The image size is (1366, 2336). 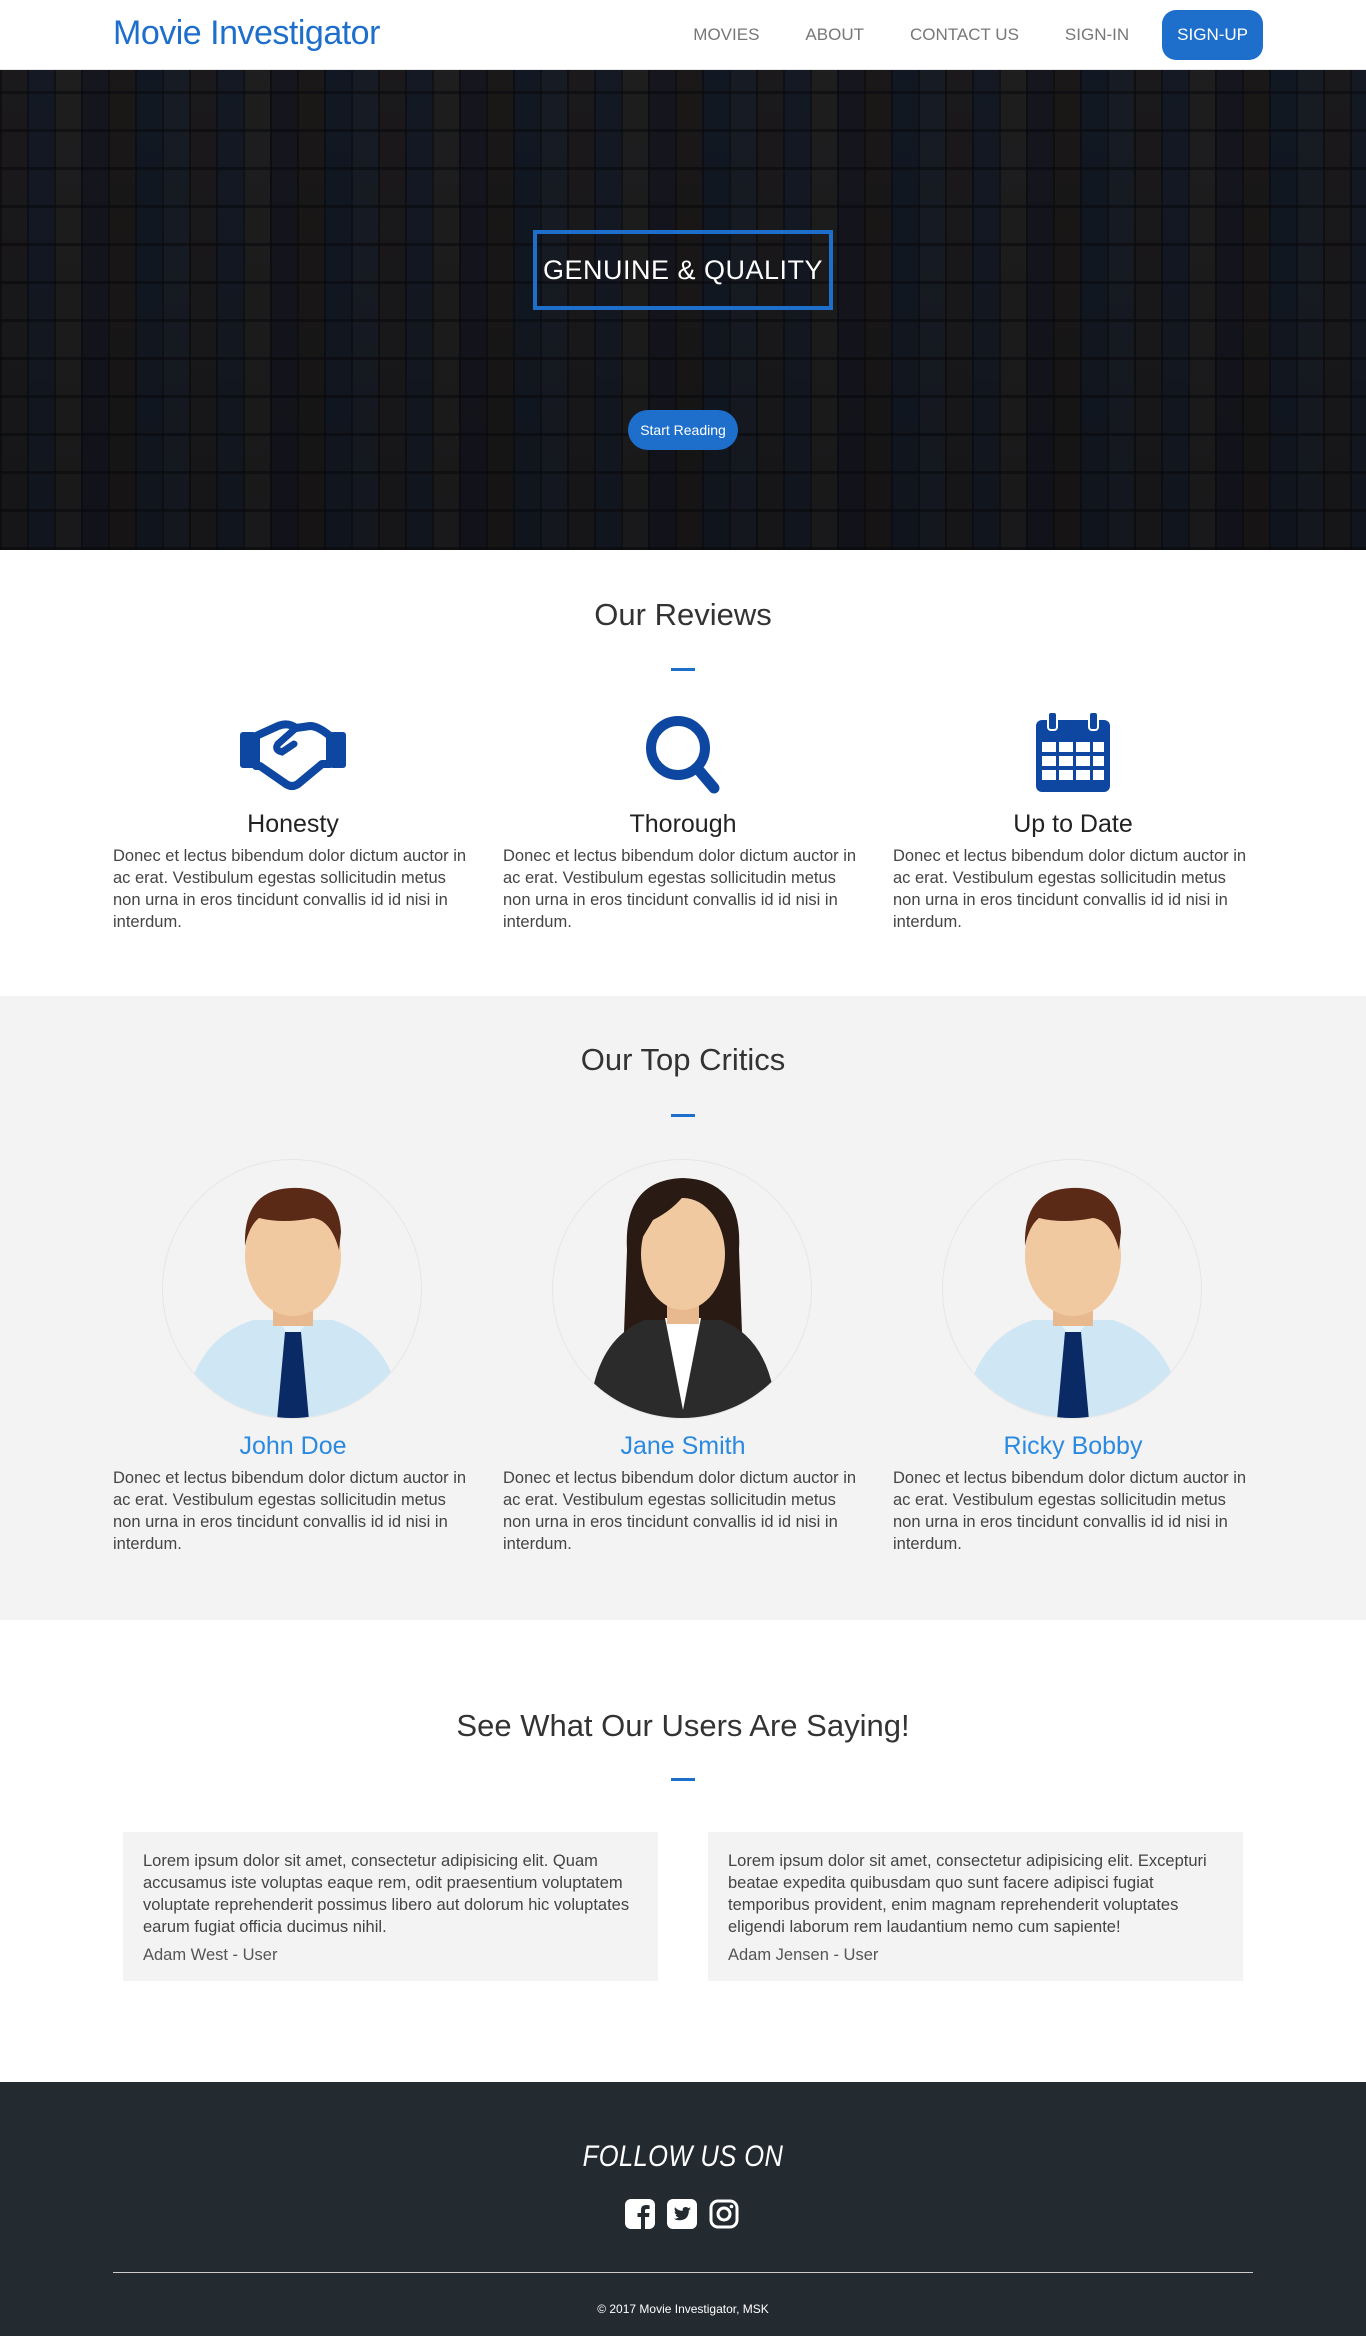 I want to click on testimonial-author: Adam Jensen - User, so click(x=803, y=1955).